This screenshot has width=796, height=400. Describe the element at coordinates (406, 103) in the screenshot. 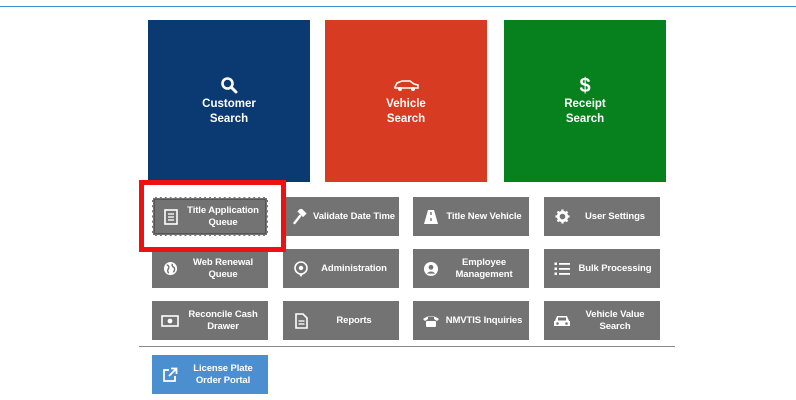

I see `tile-label-line1: Vehicle` at that location.